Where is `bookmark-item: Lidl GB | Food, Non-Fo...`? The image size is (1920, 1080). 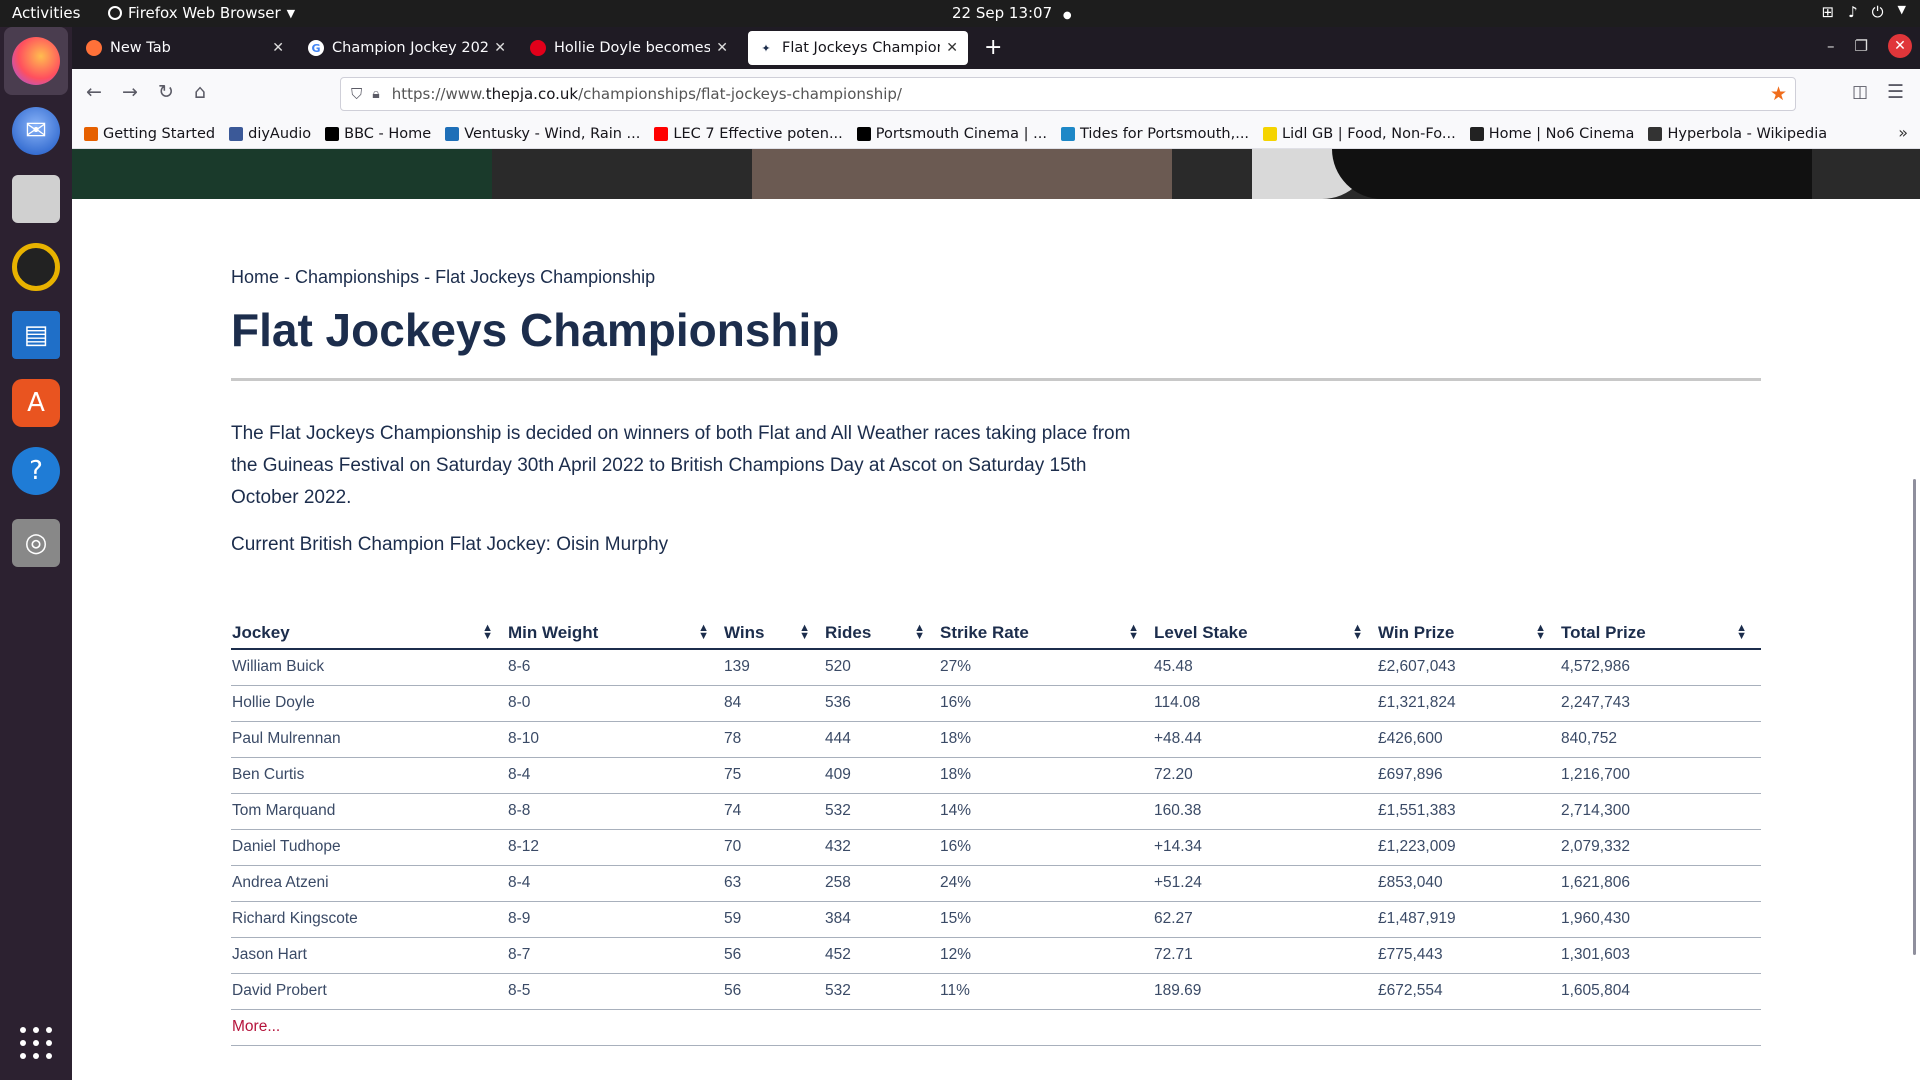
bookmark-item: Lidl GB | Food, Non-Fo... is located at coordinates (1359, 134).